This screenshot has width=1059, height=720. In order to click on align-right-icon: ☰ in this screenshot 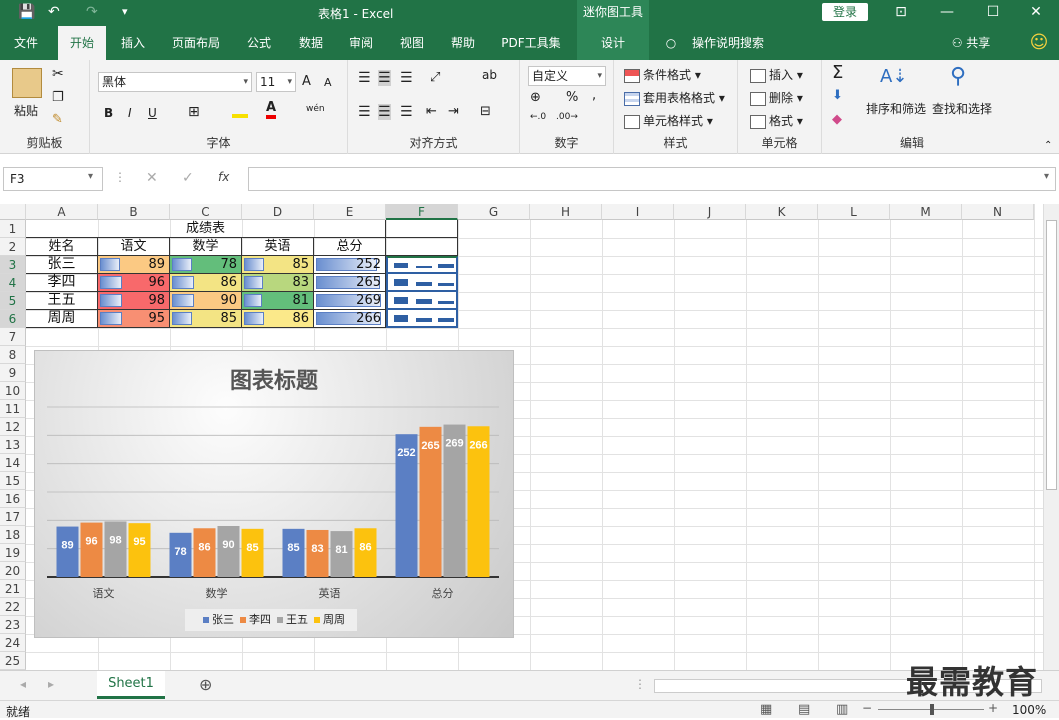, I will do `click(406, 112)`.